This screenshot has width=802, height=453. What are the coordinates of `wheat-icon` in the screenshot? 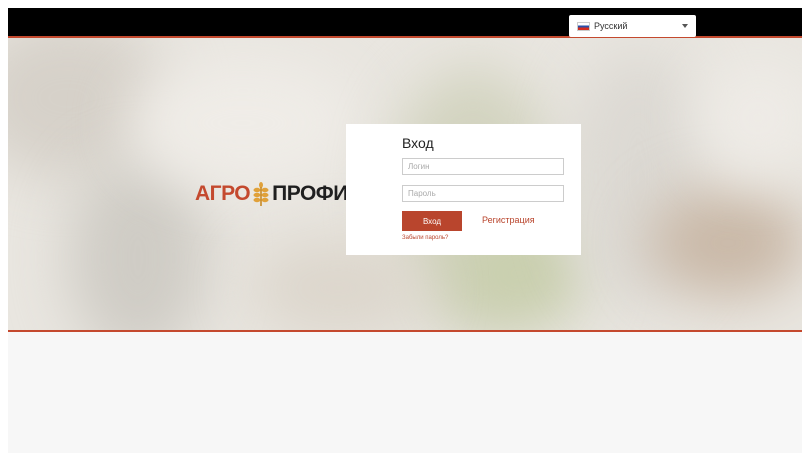 It's located at (261, 194).